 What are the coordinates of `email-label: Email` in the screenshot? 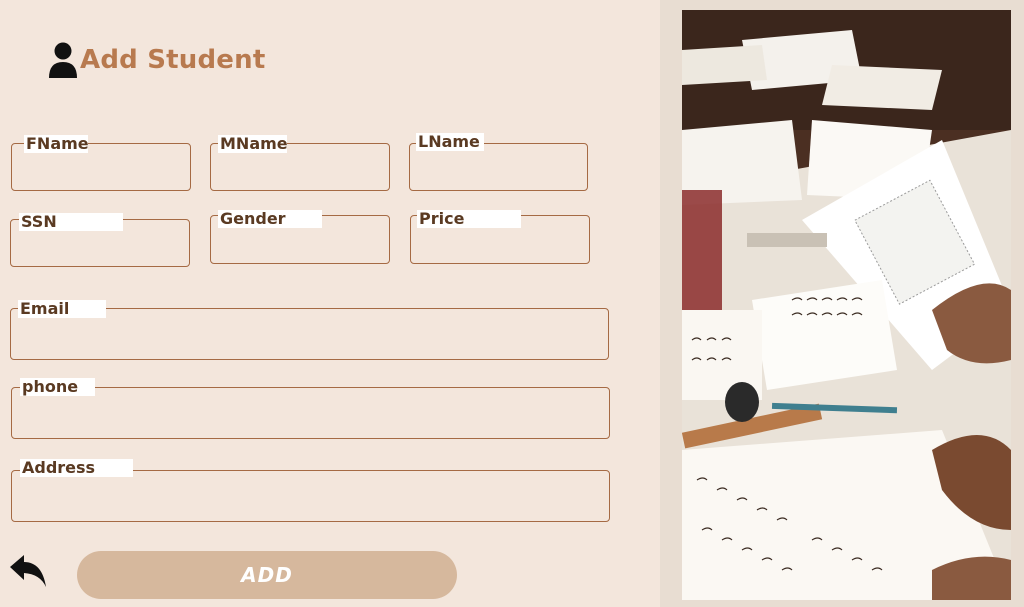 It's located at (62, 309).